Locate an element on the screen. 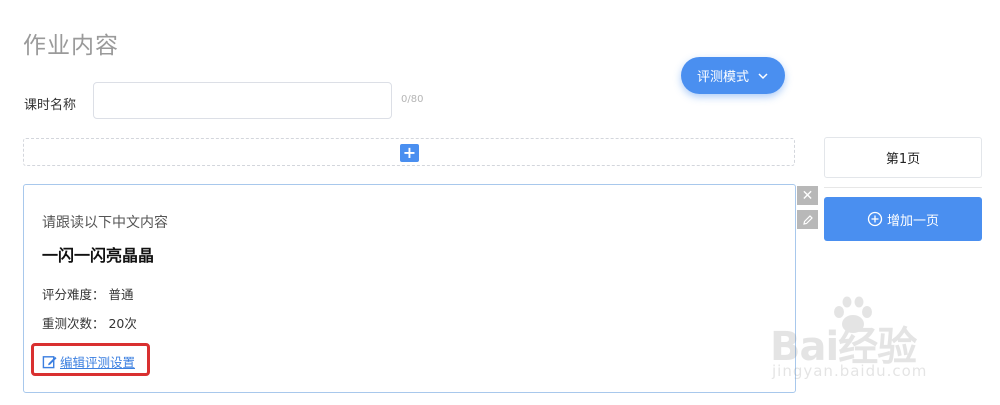 The image size is (1000, 405). close-icon: ✕ is located at coordinates (807, 195).